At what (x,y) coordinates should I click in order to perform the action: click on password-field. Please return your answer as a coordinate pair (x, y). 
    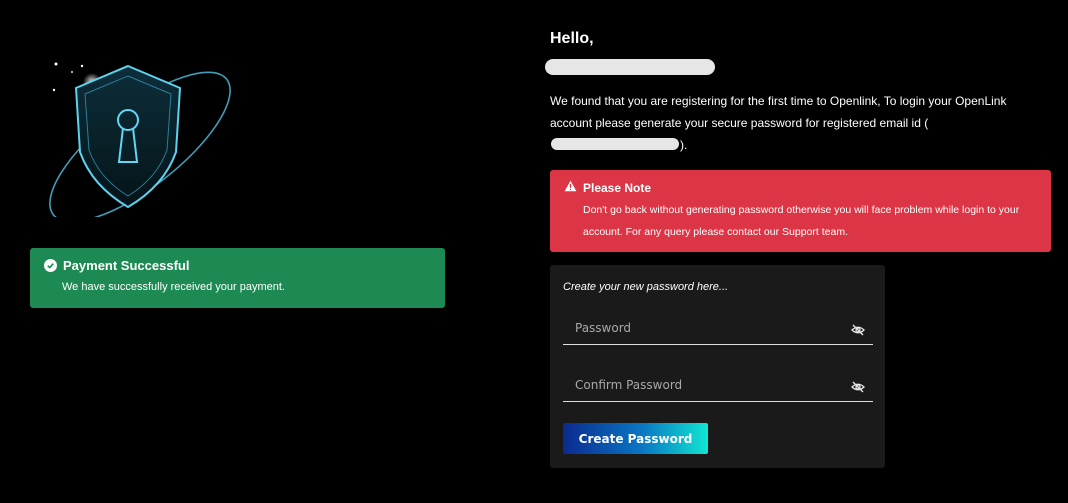
    Looking at the image, I should click on (718, 329).